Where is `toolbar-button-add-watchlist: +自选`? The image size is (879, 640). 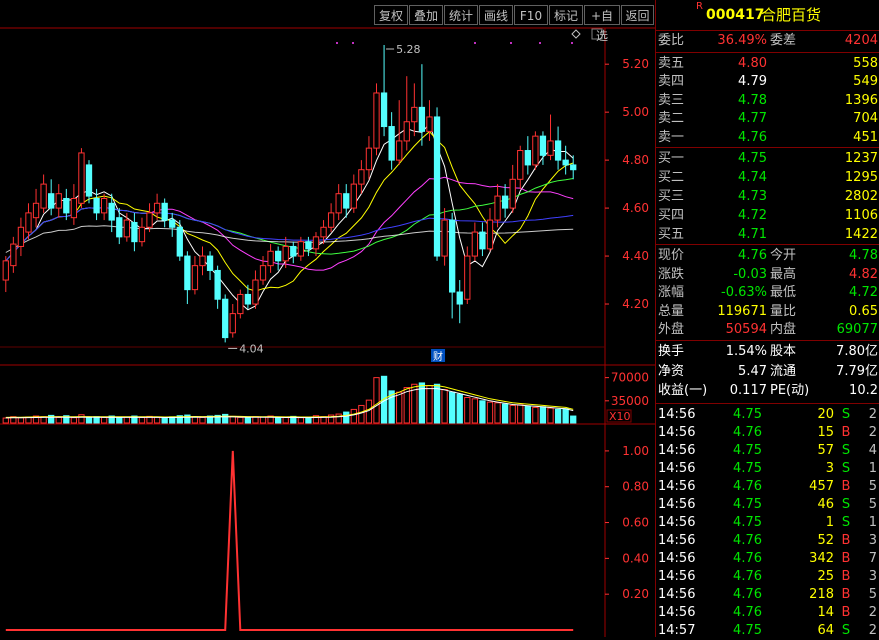 toolbar-button-add-watchlist: +自选 is located at coordinates (602, 24).